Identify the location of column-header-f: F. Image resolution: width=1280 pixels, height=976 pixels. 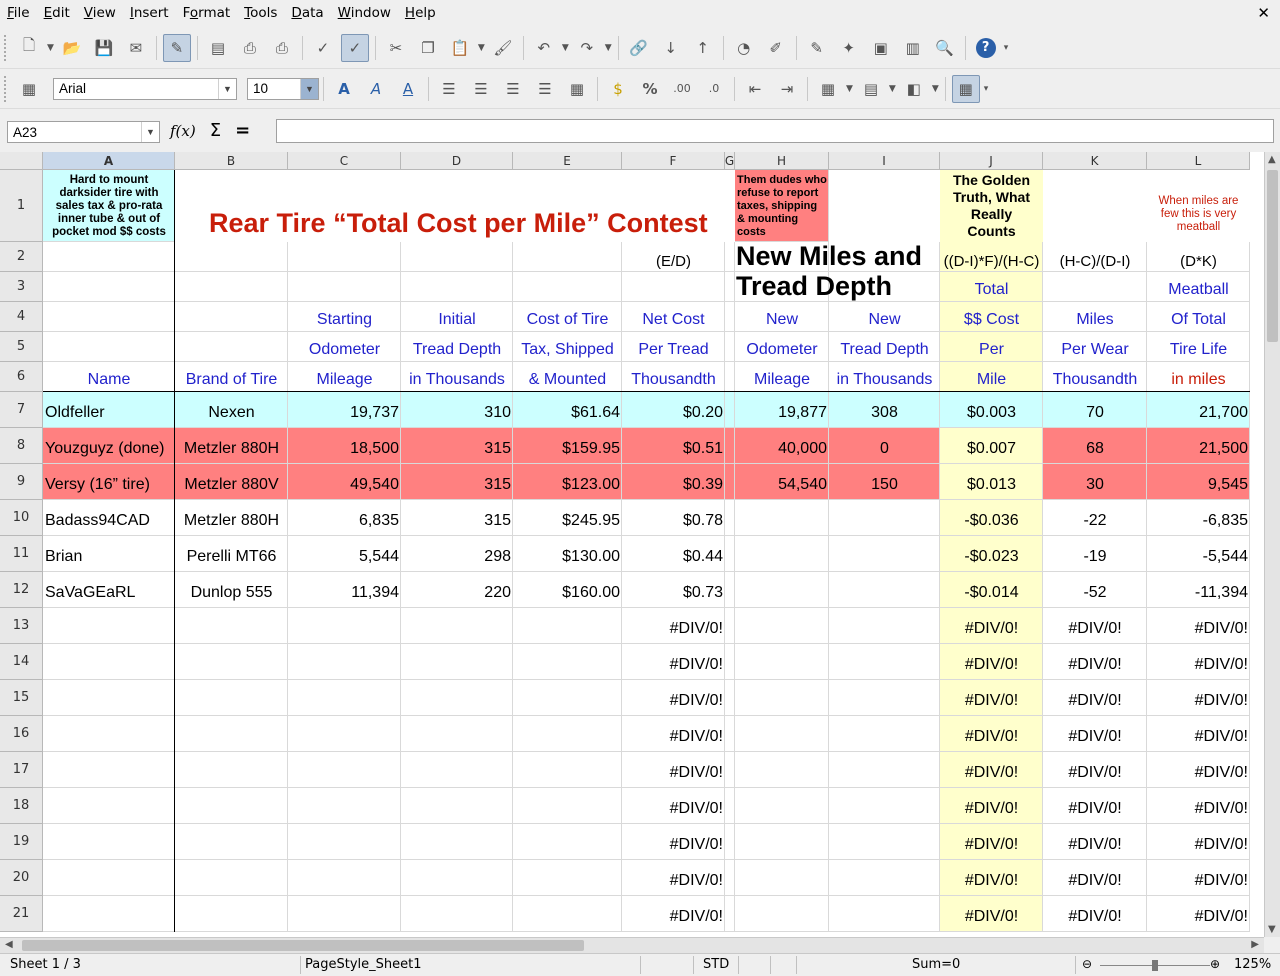
(673, 161).